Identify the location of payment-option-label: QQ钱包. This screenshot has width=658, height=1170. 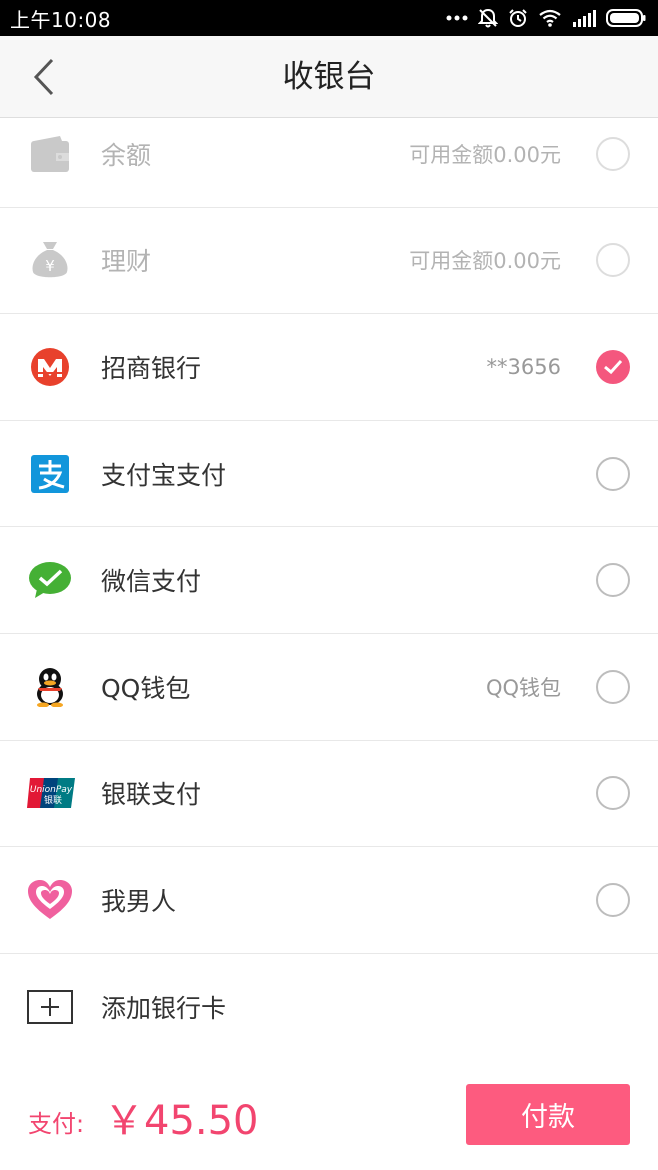
(146, 688).